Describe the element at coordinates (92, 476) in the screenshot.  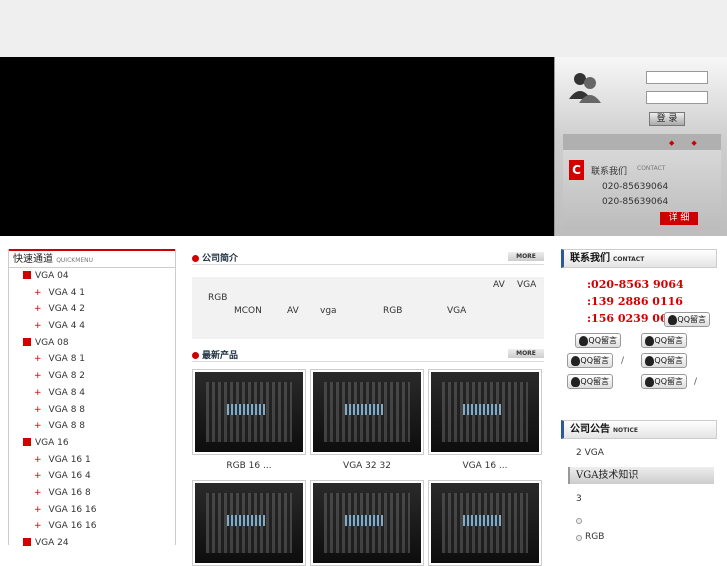
I see `menu-subitem: + VGA 16 4` at that location.